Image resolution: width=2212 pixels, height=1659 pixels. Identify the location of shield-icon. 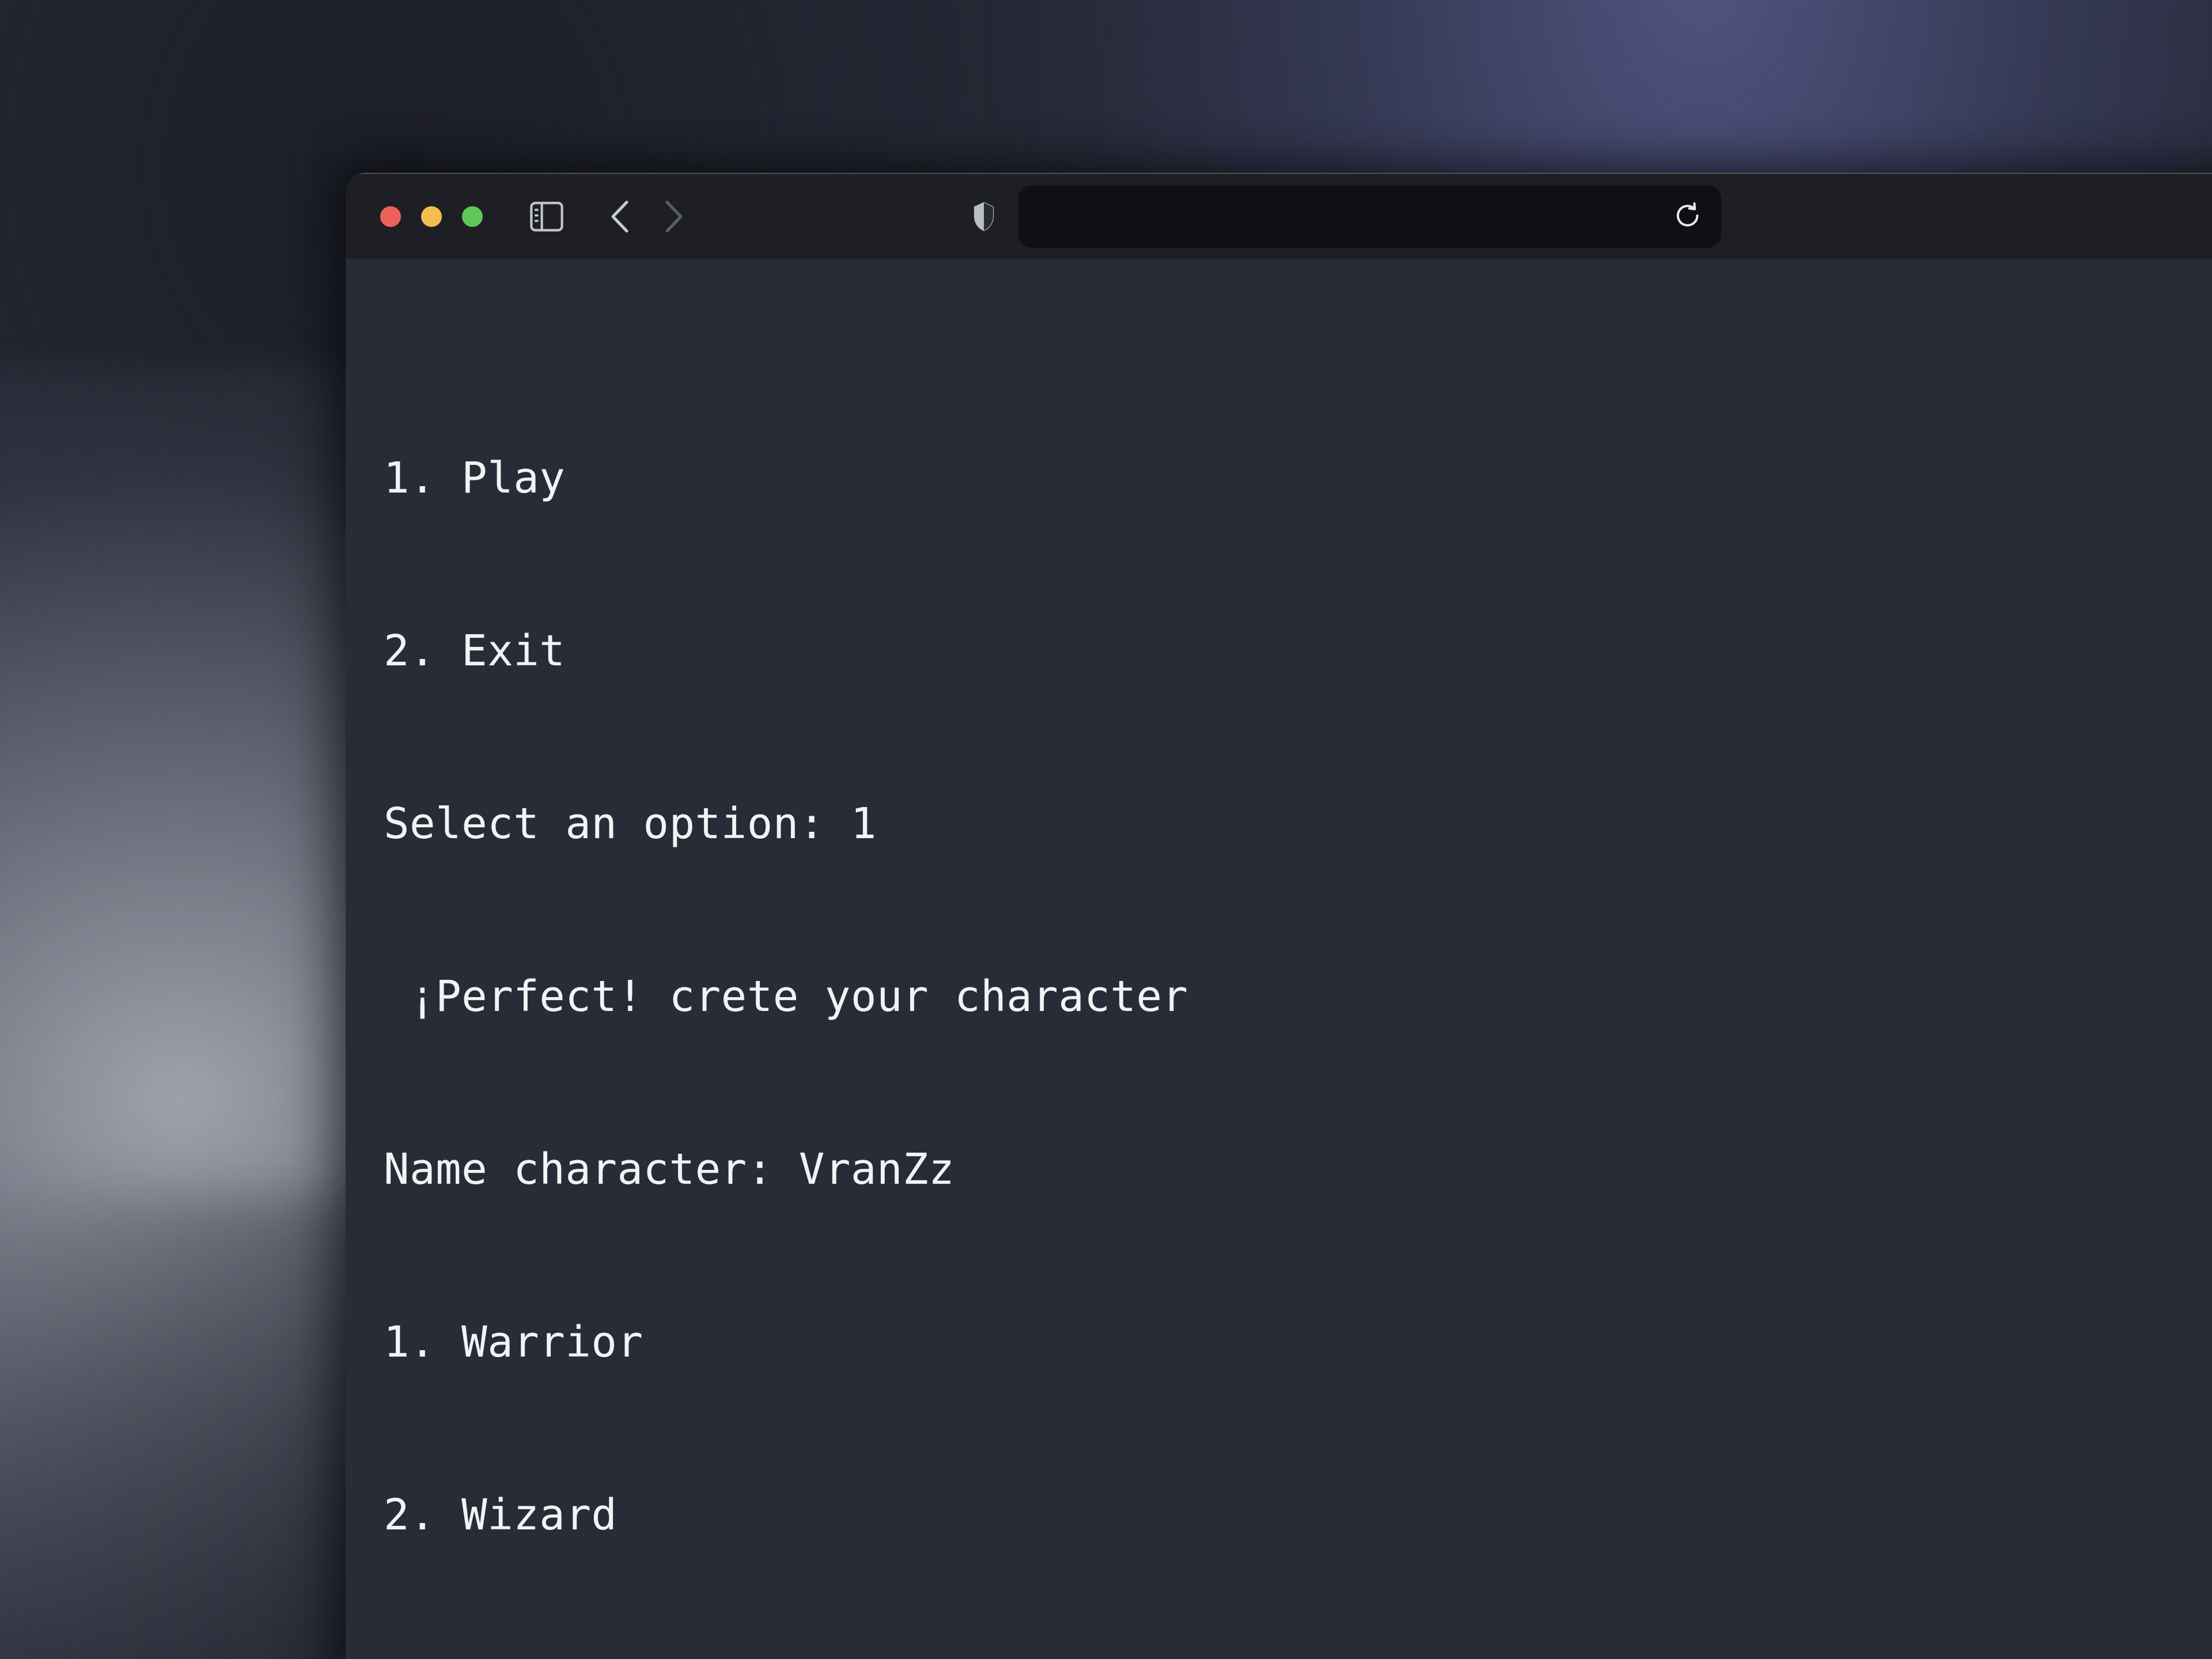
(984, 217).